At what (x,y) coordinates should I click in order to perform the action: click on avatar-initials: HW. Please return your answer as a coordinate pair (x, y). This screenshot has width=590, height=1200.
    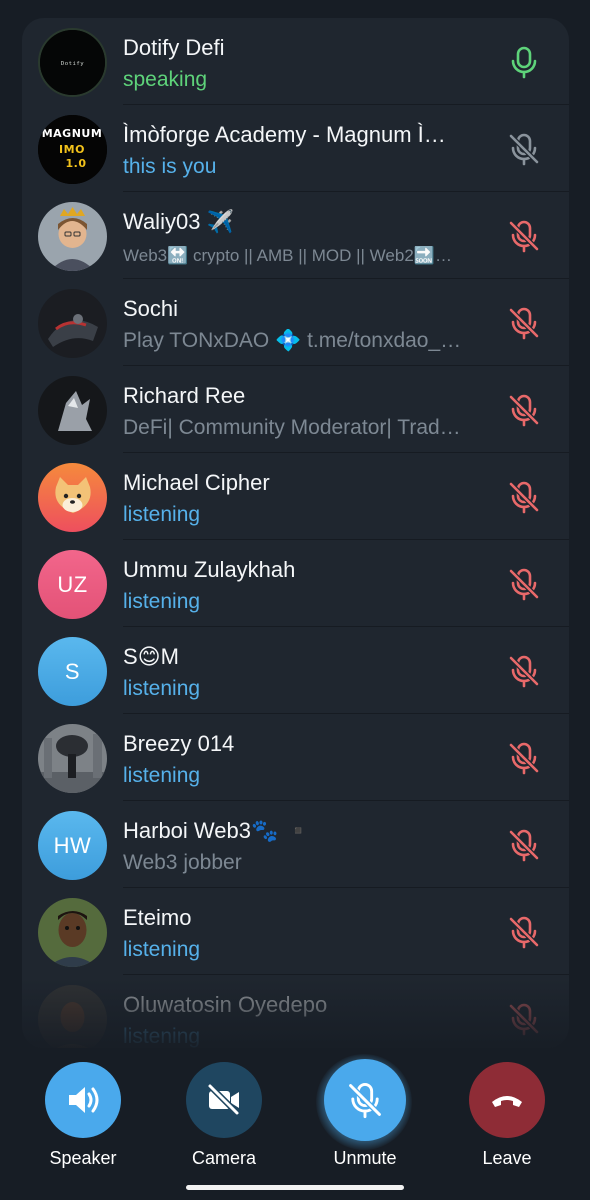
    Looking at the image, I should click on (72, 845).